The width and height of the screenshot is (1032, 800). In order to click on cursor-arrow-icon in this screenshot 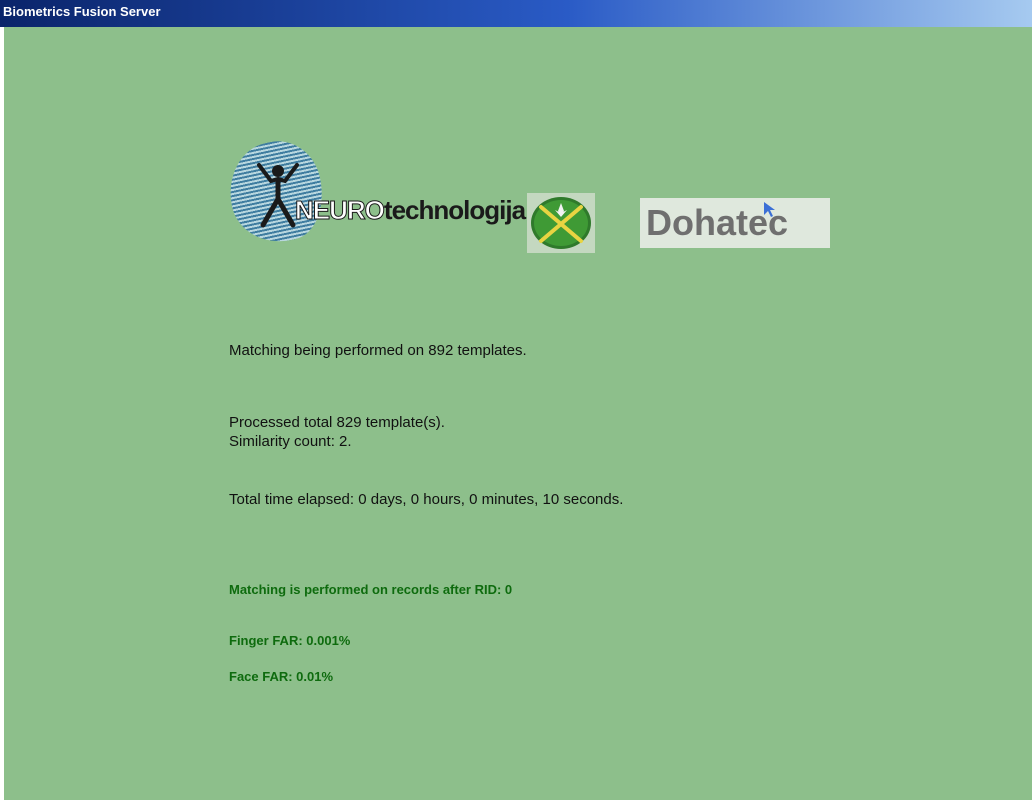, I will do `click(769, 209)`.